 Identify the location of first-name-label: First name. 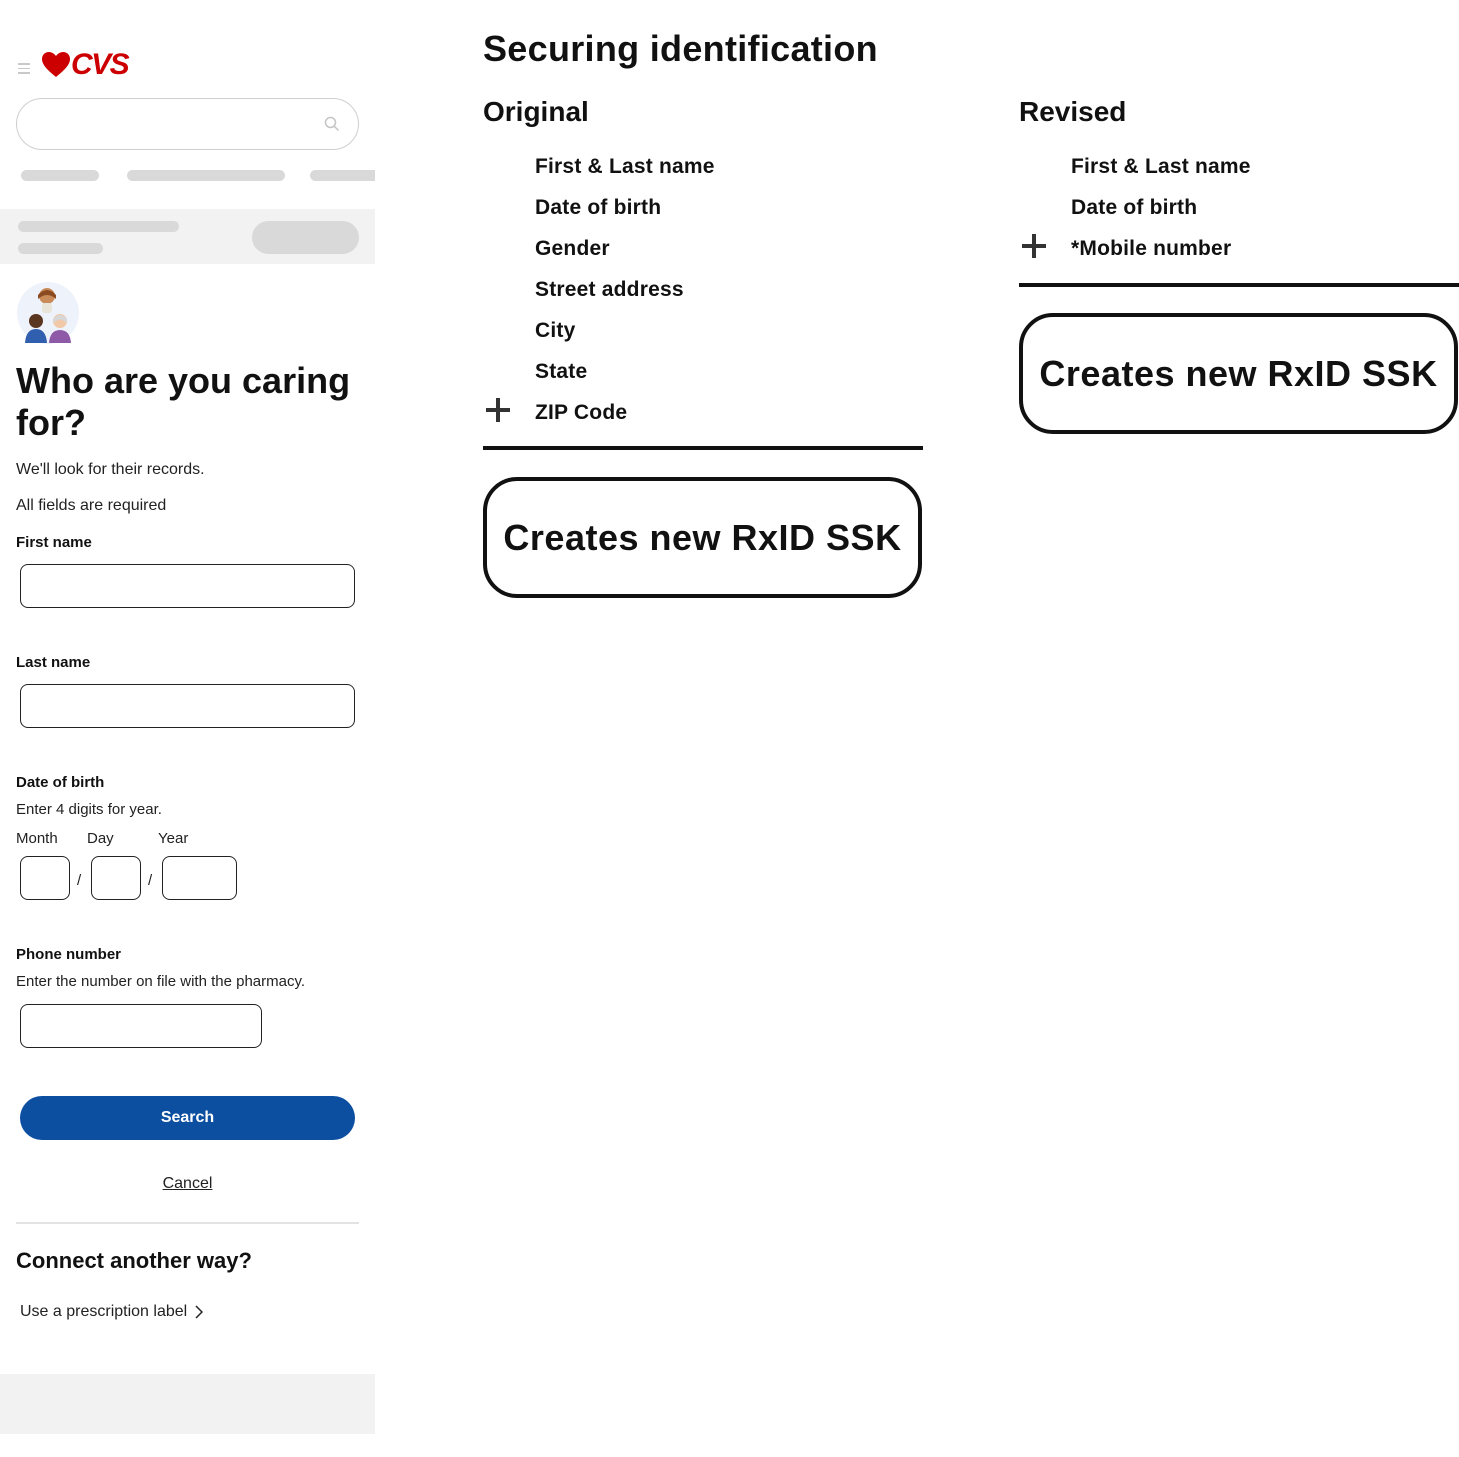
(54, 542).